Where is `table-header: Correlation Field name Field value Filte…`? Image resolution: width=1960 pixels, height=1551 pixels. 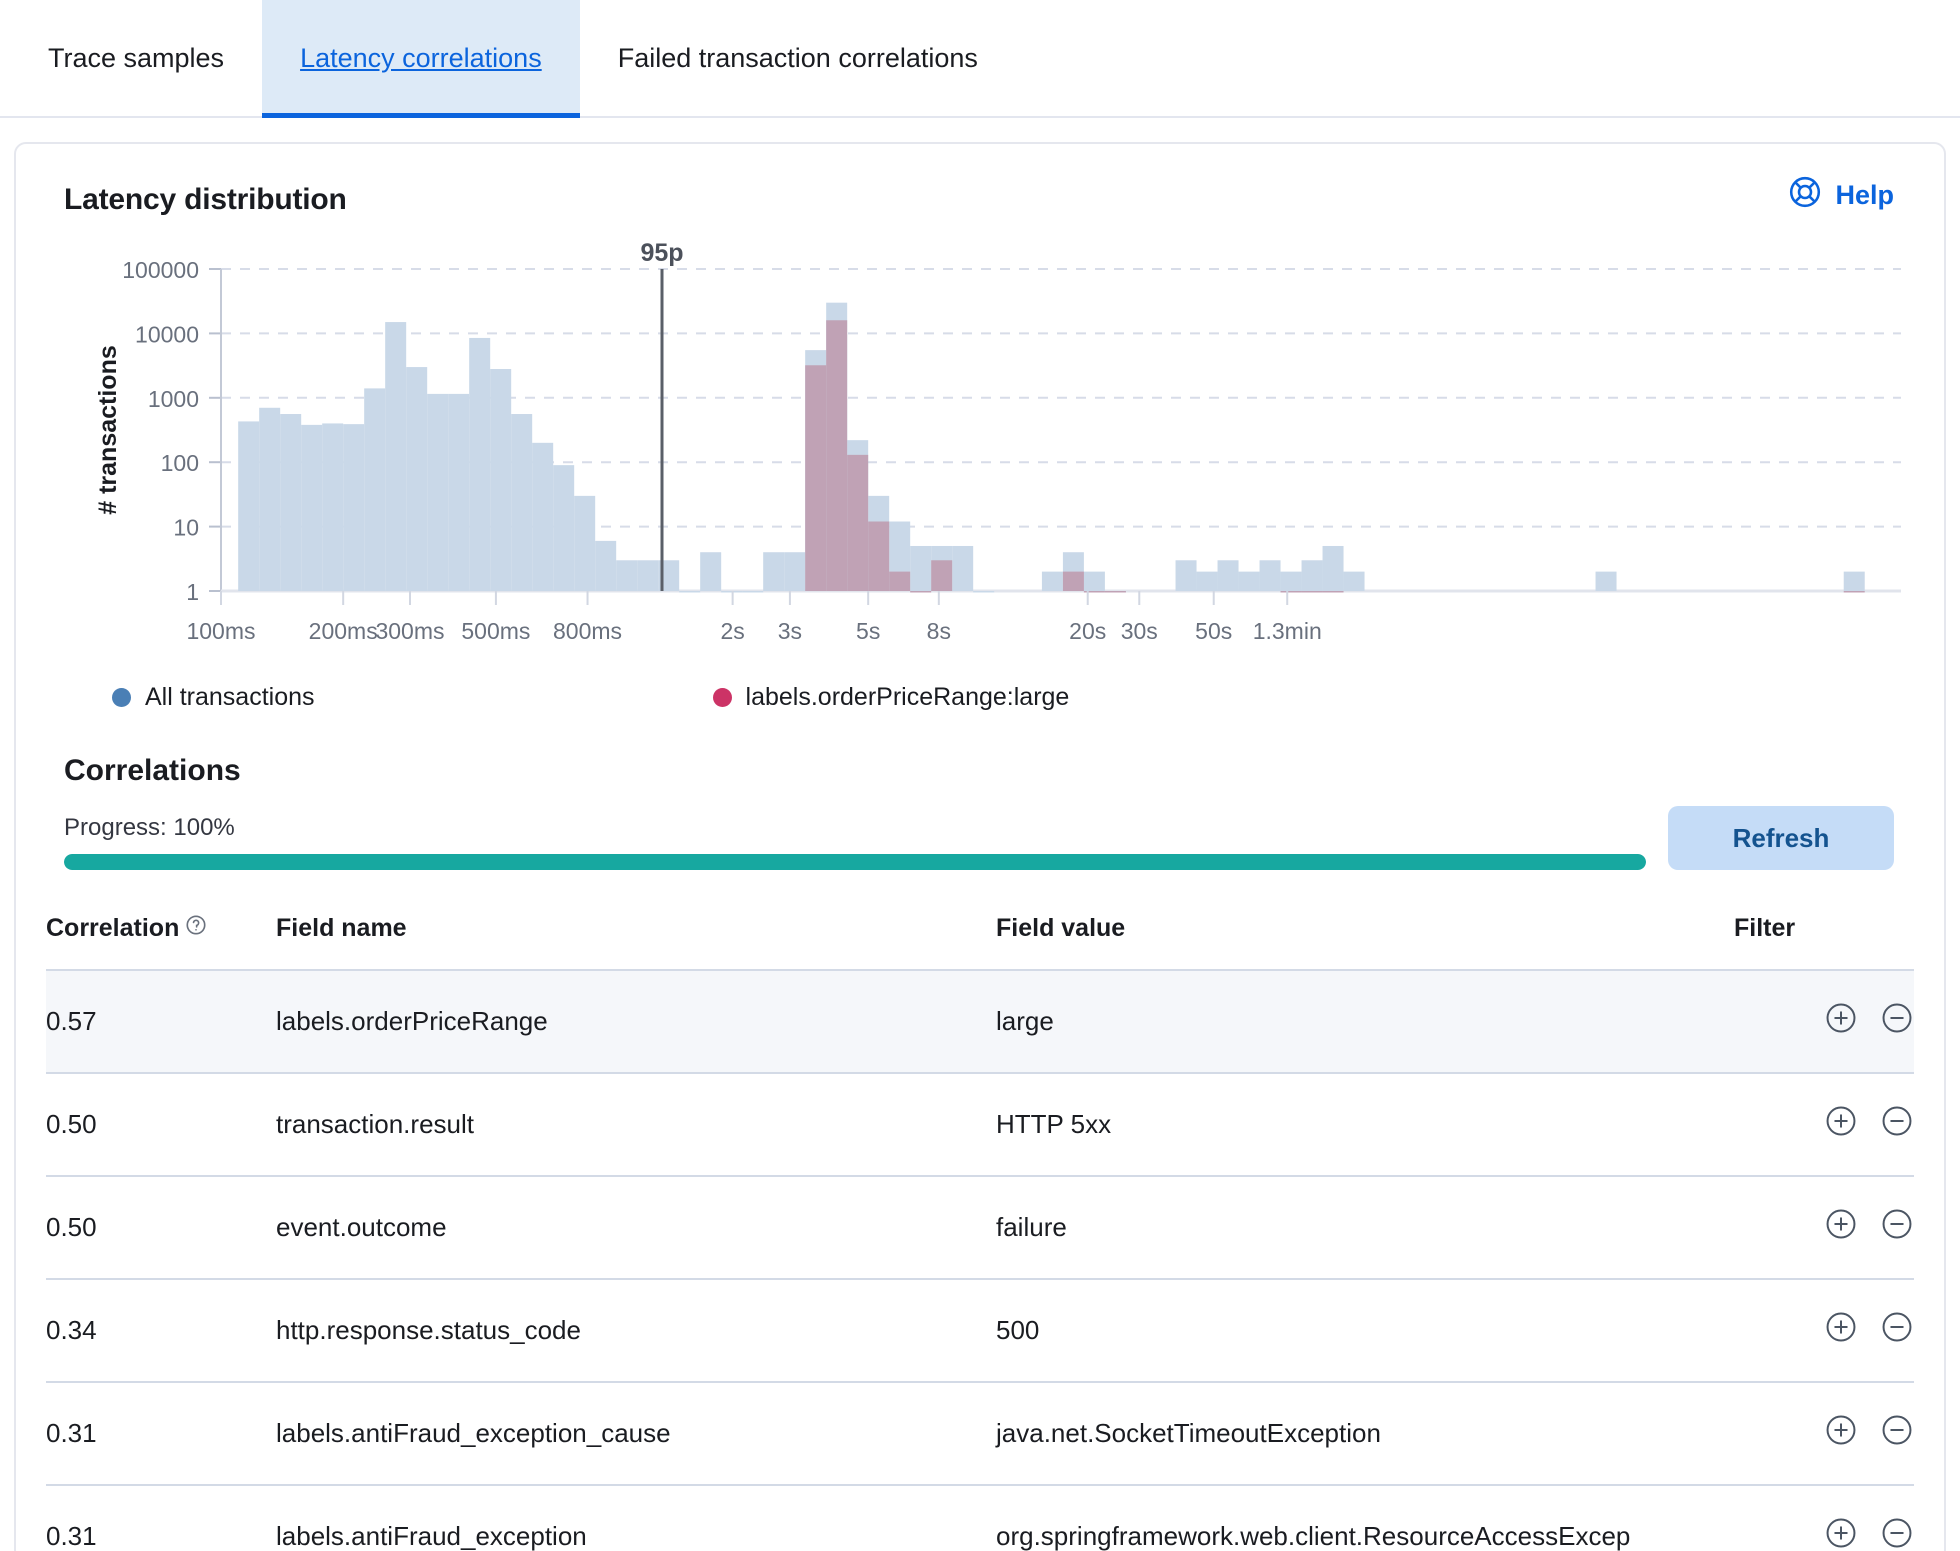
table-header: Correlation Field name Field value Filte… is located at coordinates (980, 942).